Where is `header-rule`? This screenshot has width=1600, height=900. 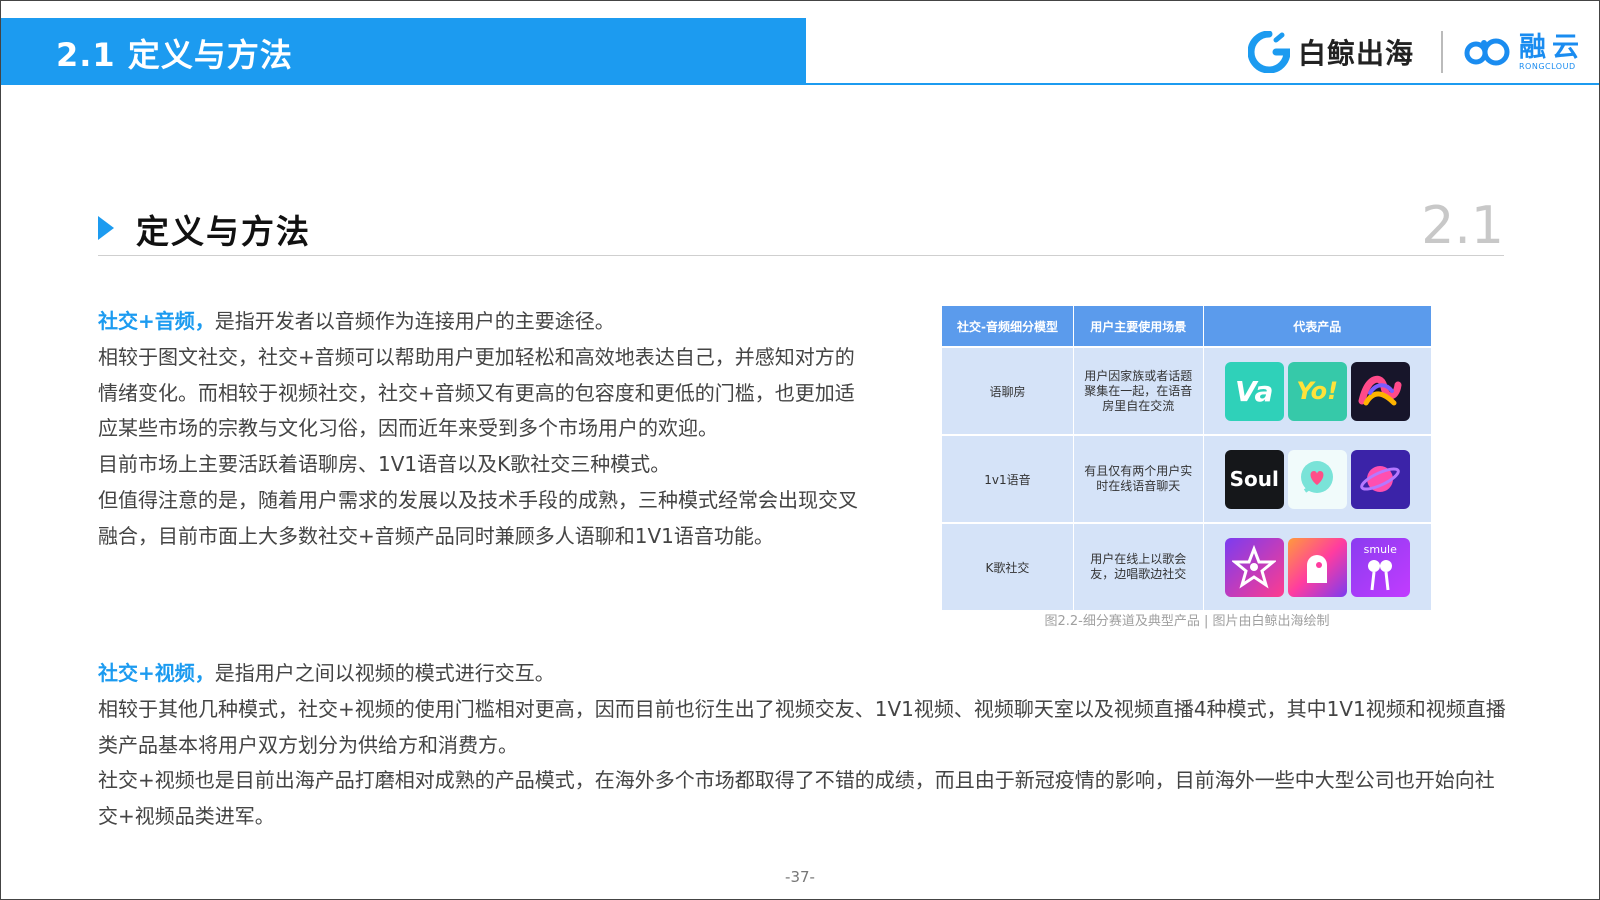
header-rule is located at coordinates (1202, 84).